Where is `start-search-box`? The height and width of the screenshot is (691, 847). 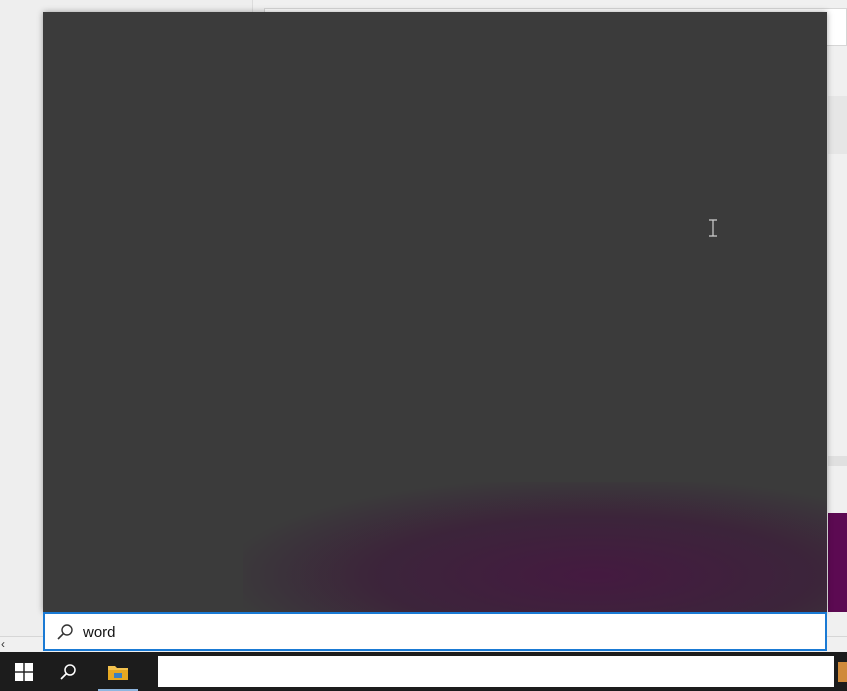 start-search-box is located at coordinates (435, 631).